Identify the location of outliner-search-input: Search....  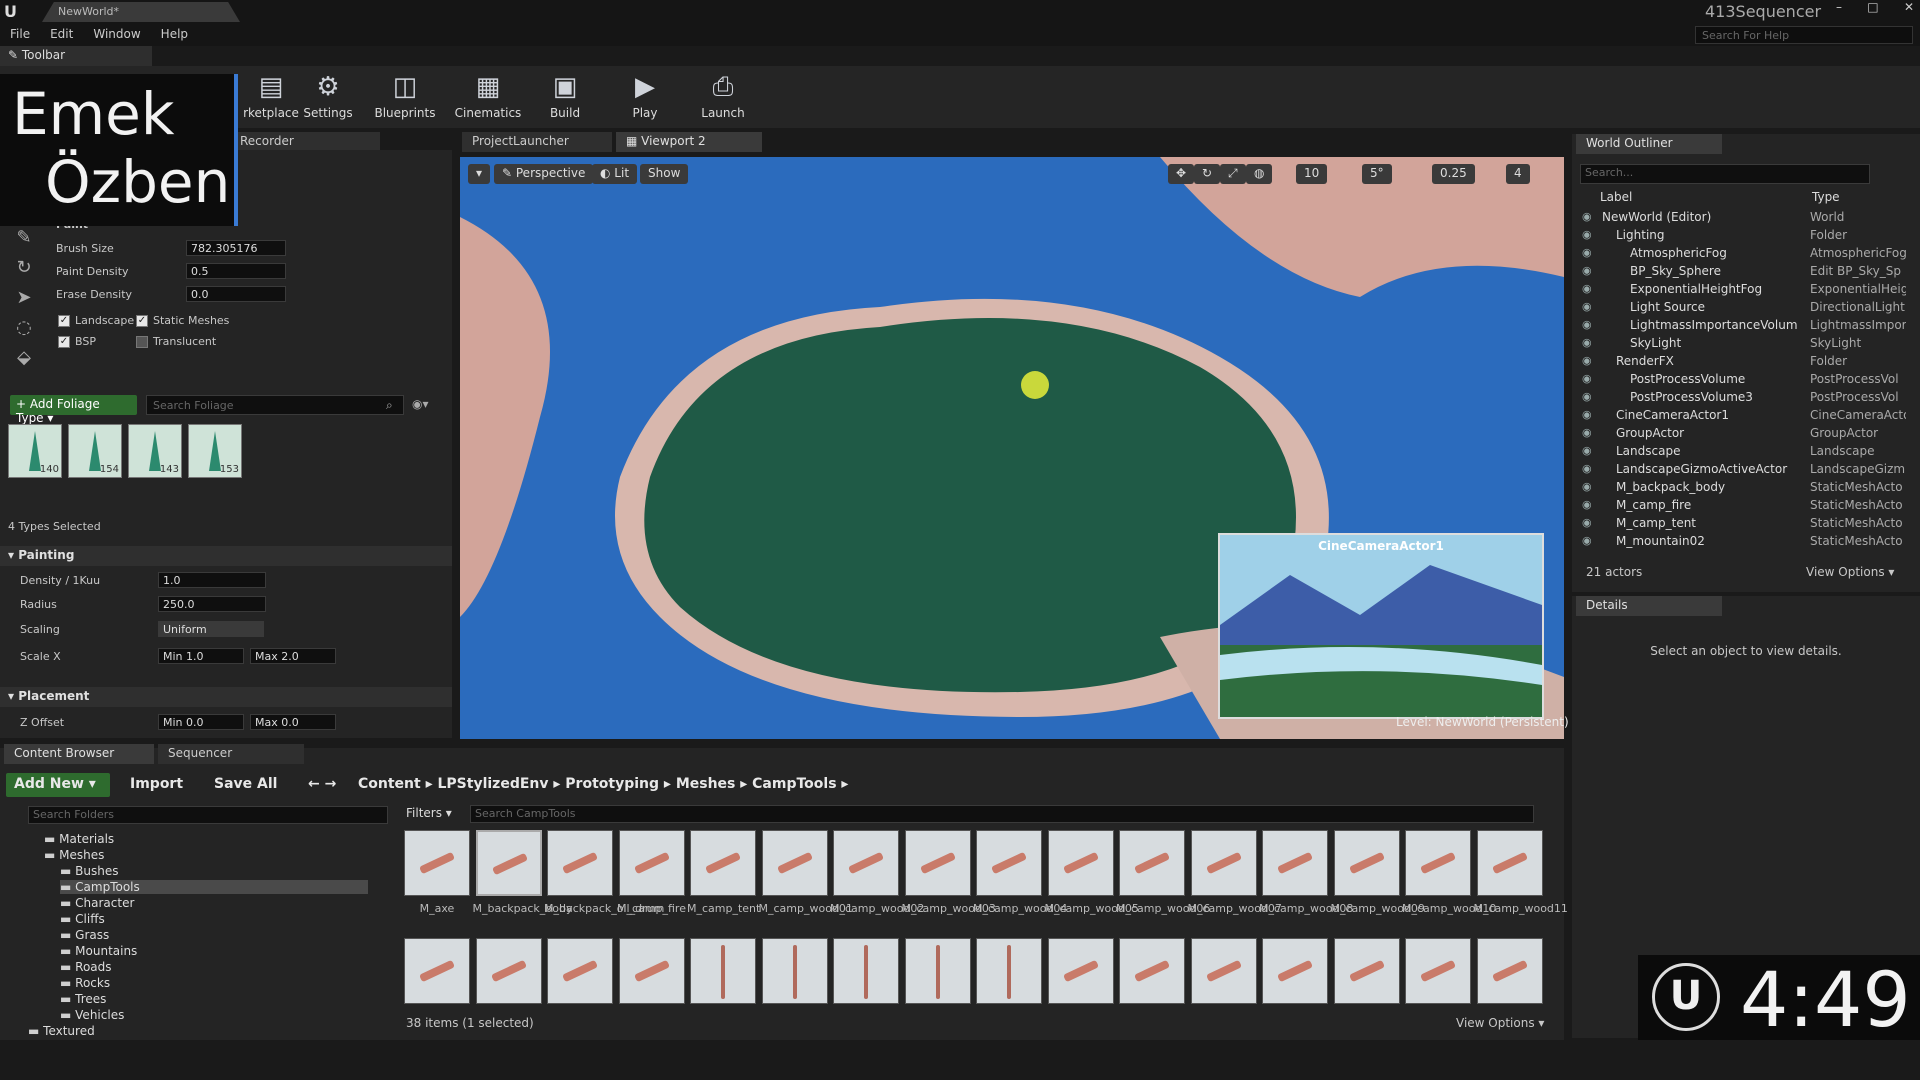
(1725, 174).